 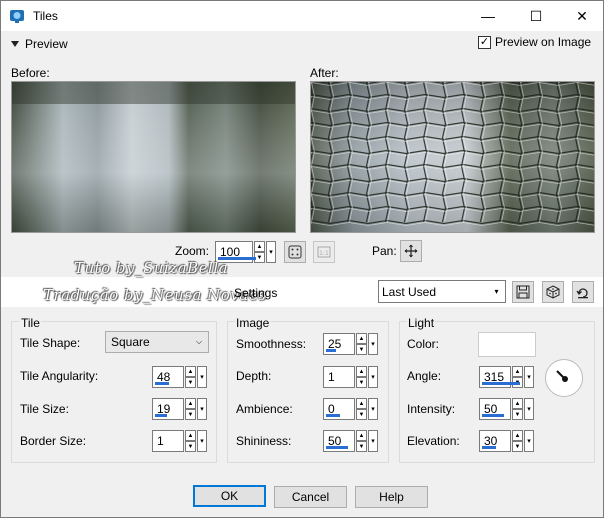 What do you see at coordinates (361, 441) in the screenshot?
I see `shininess-stepper: ▲ ▼` at bounding box center [361, 441].